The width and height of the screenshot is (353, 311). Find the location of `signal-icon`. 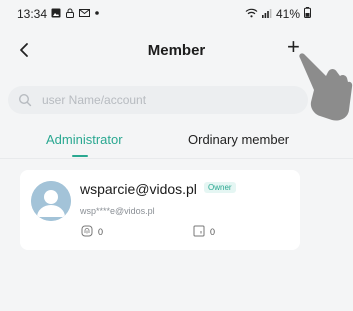

signal-icon is located at coordinates (266, 14).